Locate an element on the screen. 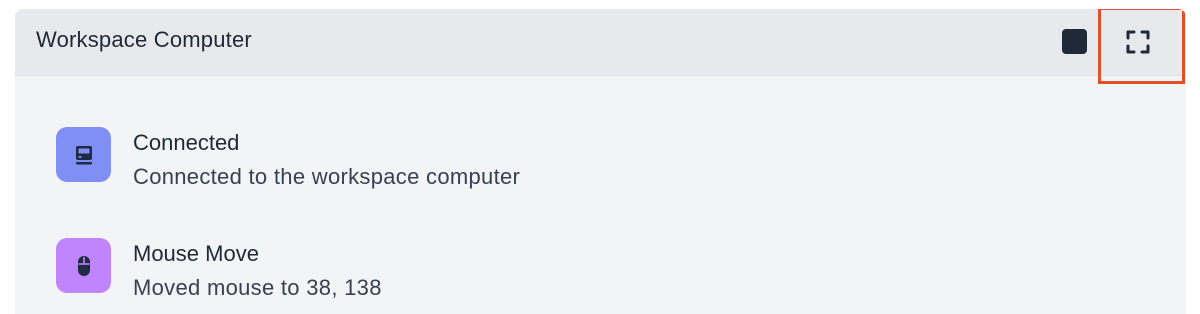 This screenshot has width=1200, height=314. stop-square-icon is located at coordinates (1074, 41).